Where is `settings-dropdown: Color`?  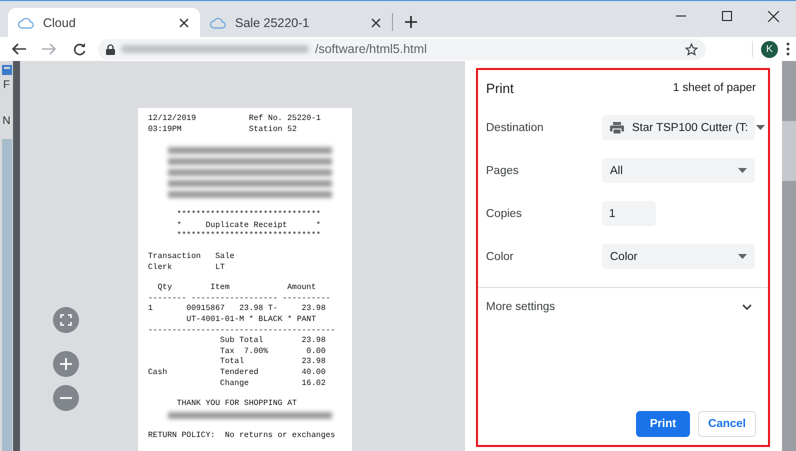
settings-dropdown: Color is located at coordinates (678, 256).